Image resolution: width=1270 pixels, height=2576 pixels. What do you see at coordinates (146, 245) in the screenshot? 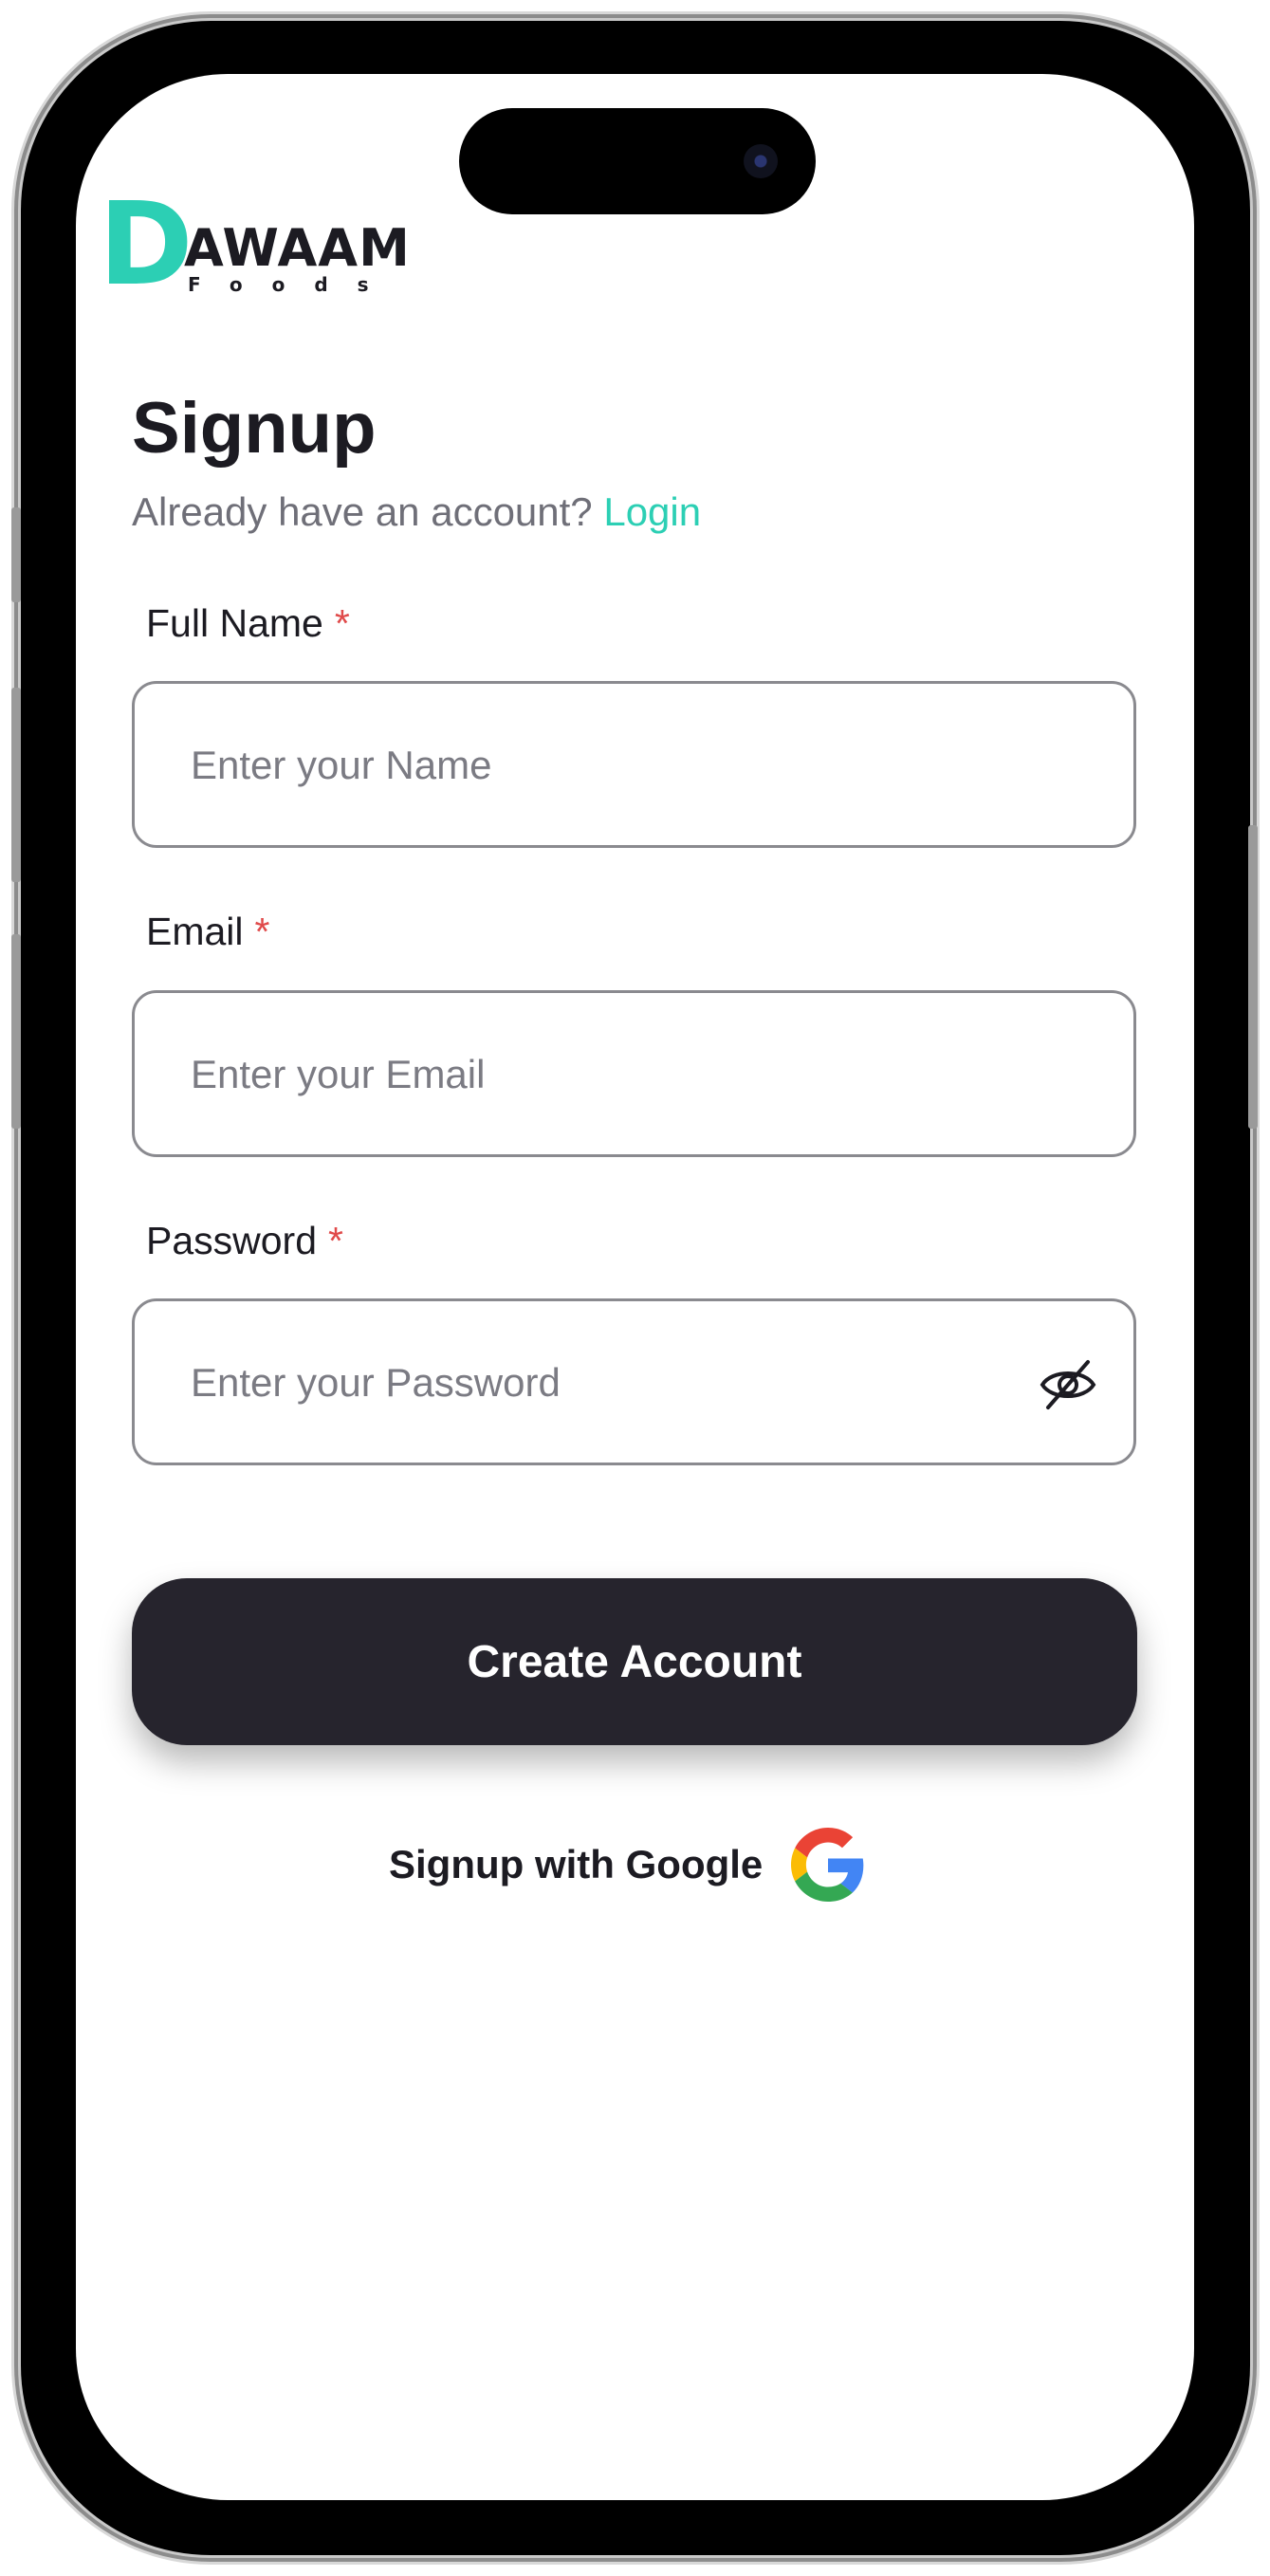
I see `logo-letter: D` at bounding box center [146, 245].